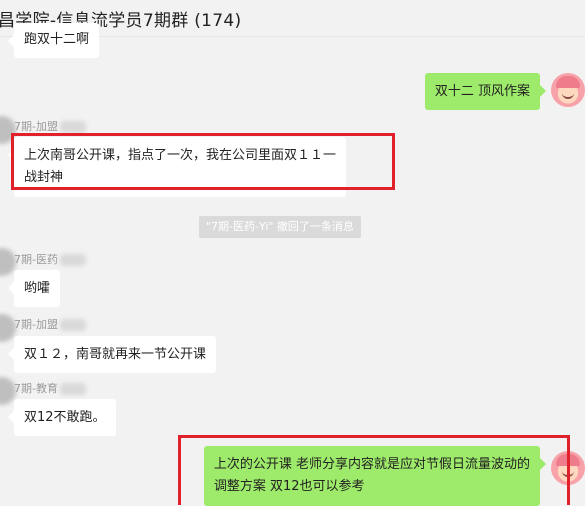 Image resolution: width=585 pixels, height=506 pixels. I want to click on sender-name: 7期-教育, so click(50, 388).